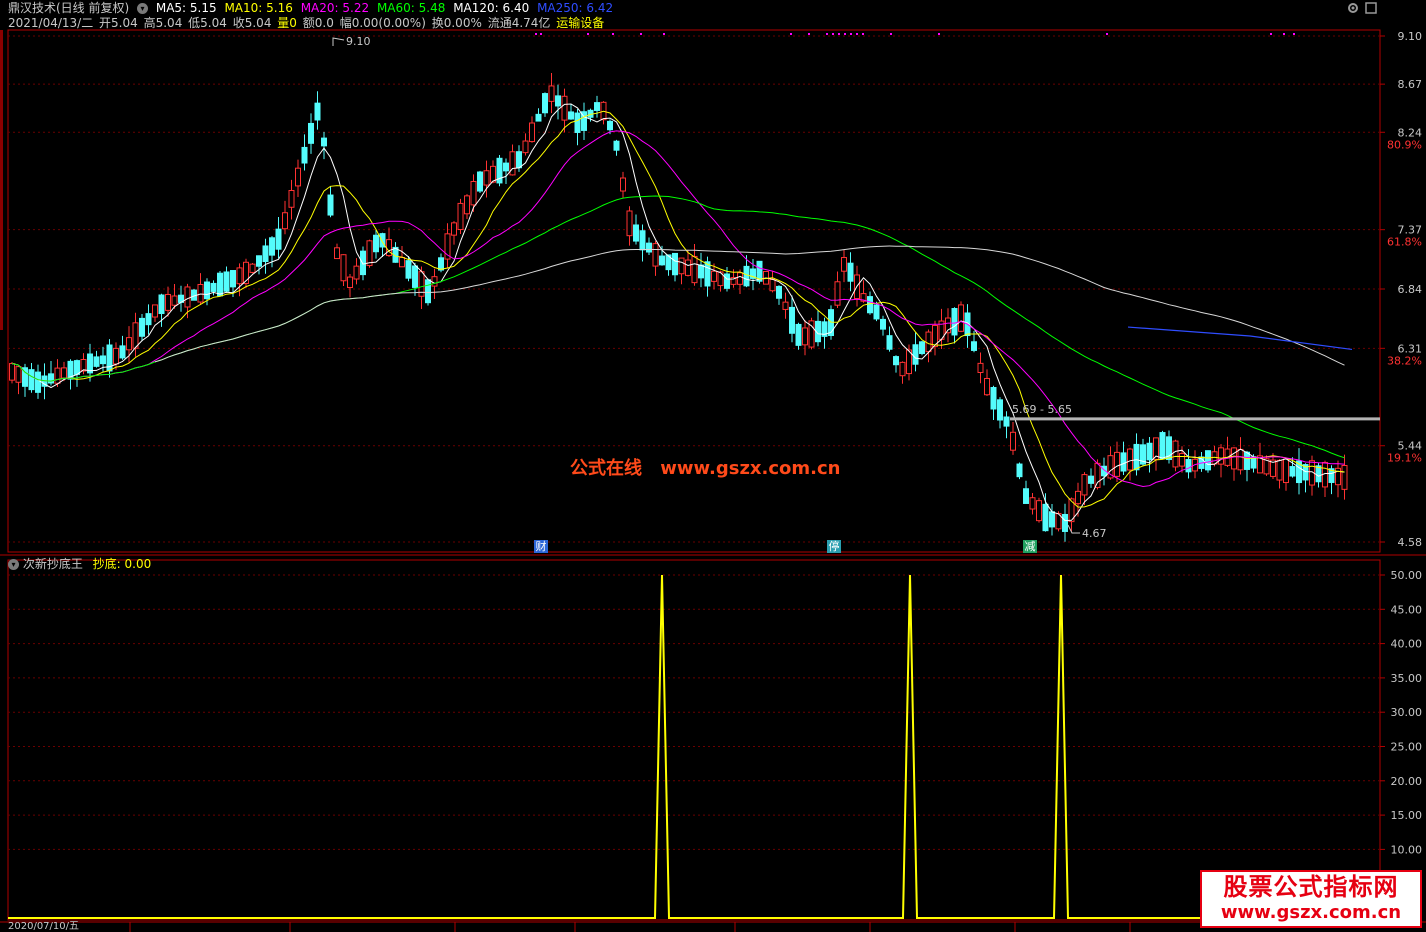 The image size is (1426, 932). What do you see at coordinates (749, 305) in the screenshot?
I see `ma120-line` at bounding box center [749, 305].